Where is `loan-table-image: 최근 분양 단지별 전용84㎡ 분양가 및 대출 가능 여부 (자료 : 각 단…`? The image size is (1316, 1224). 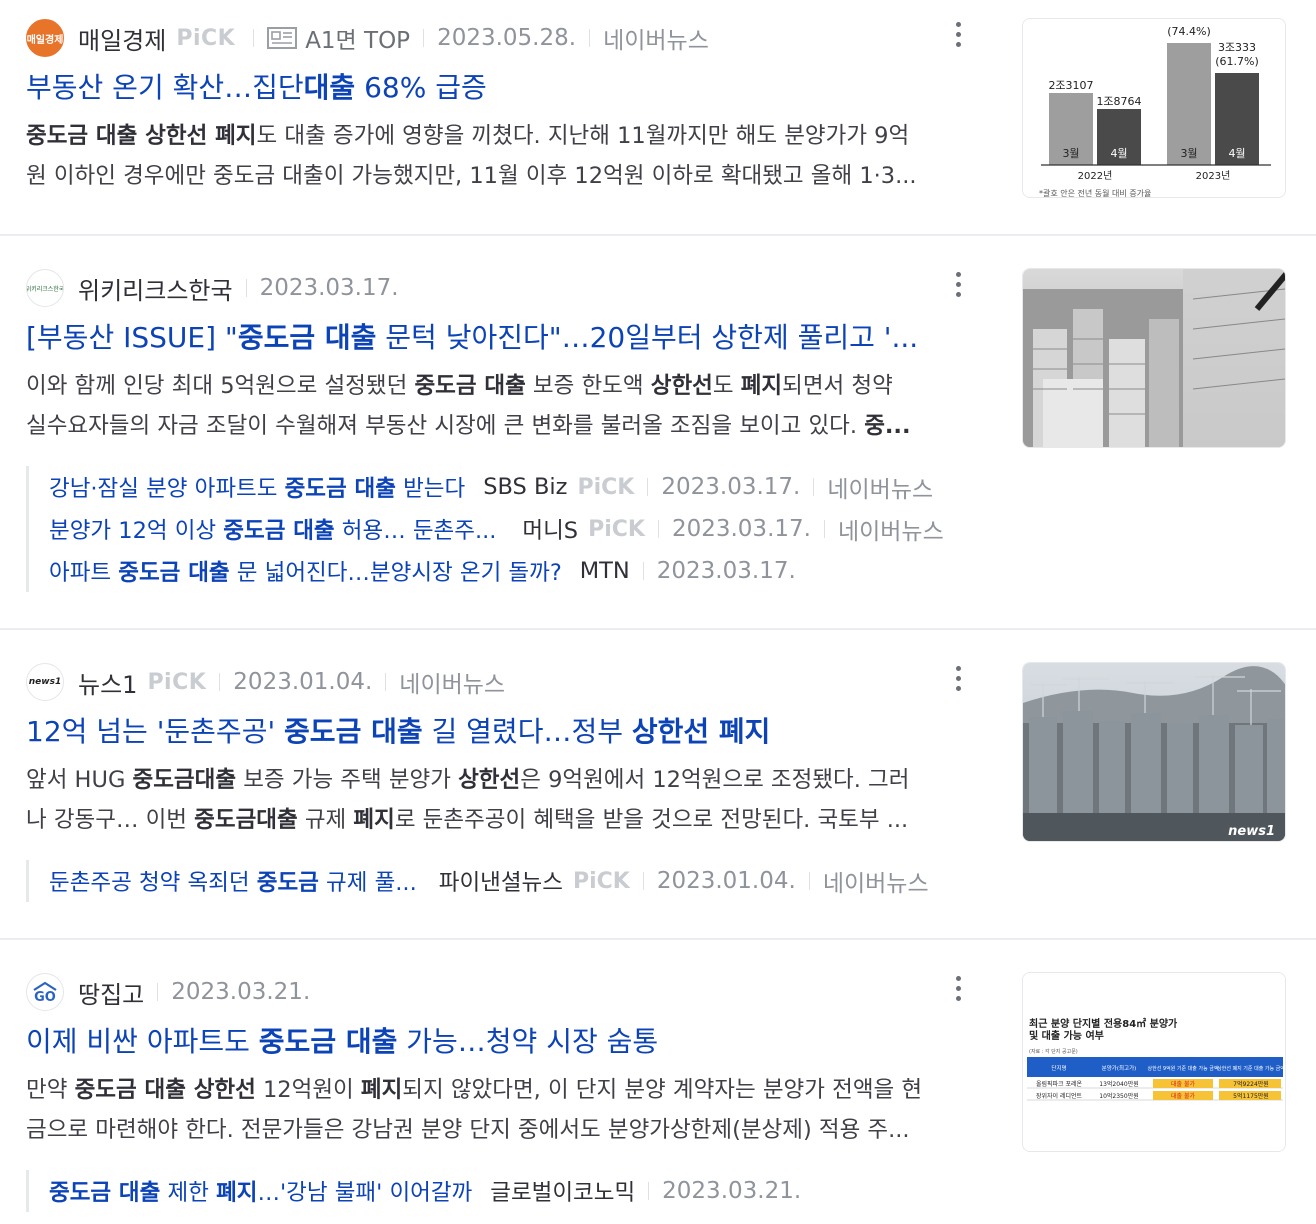
loan-table-image: 최근 분양 단지별 전용84㎡ 분양가 및 대출 가능 여부 (자료 : 각 단… is located at coordinates (1154, 1062).